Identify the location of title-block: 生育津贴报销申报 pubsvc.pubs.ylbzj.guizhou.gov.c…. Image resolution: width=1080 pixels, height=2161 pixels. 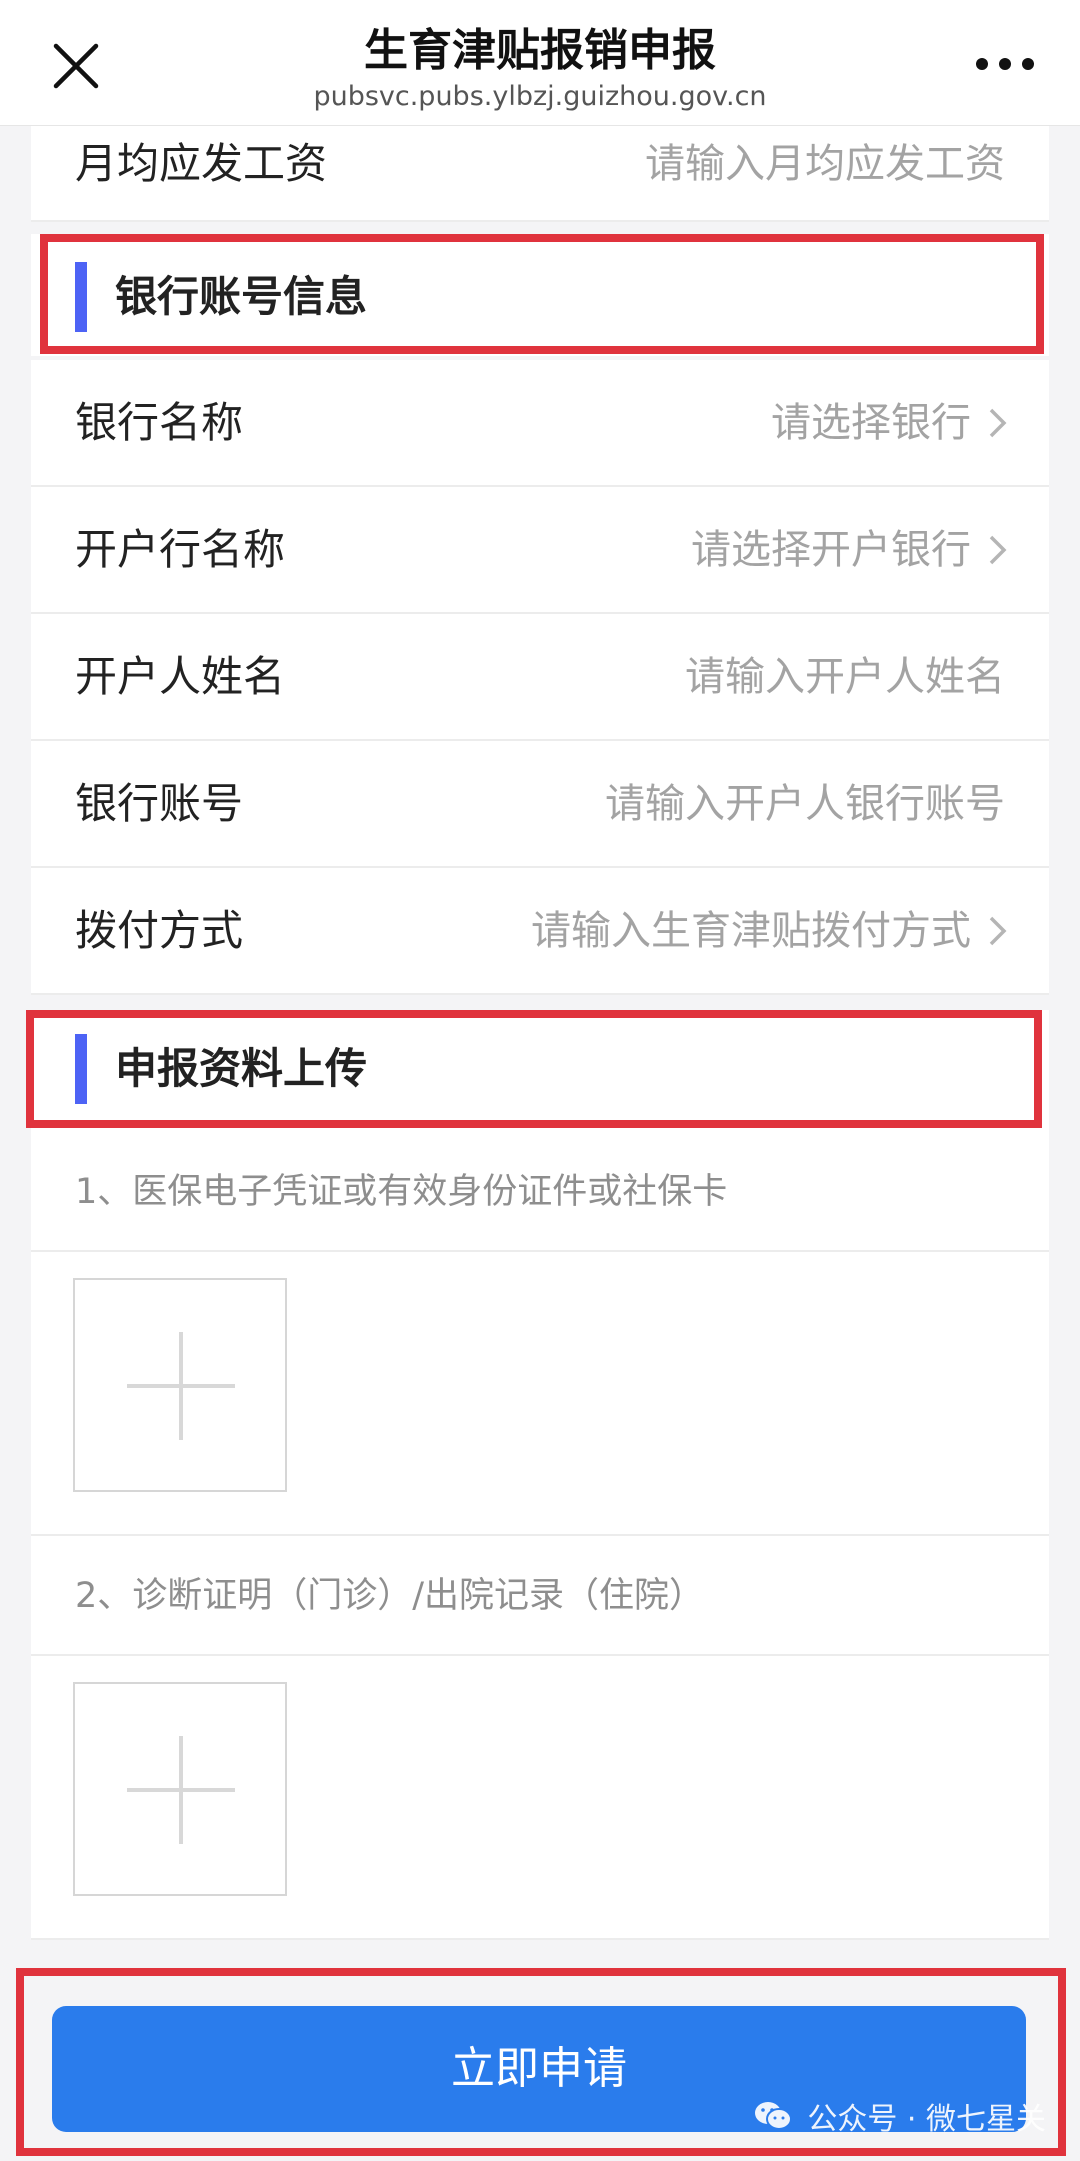
(540, 68).